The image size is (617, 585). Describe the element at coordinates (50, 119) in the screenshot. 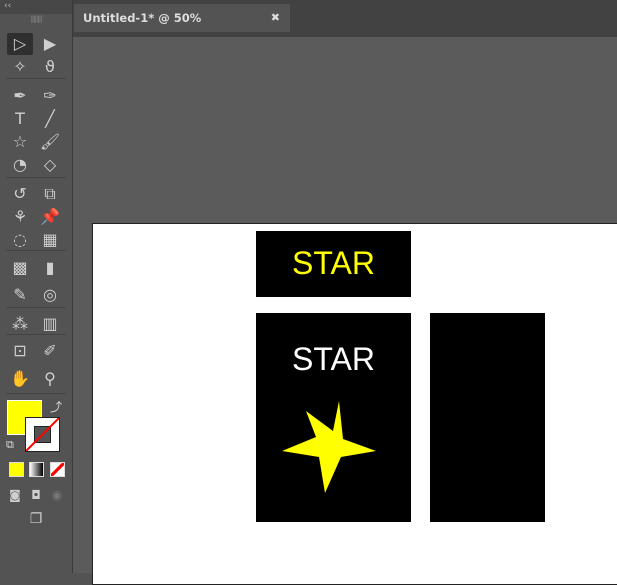

I see `line-tool-icon: ╱` at that location.